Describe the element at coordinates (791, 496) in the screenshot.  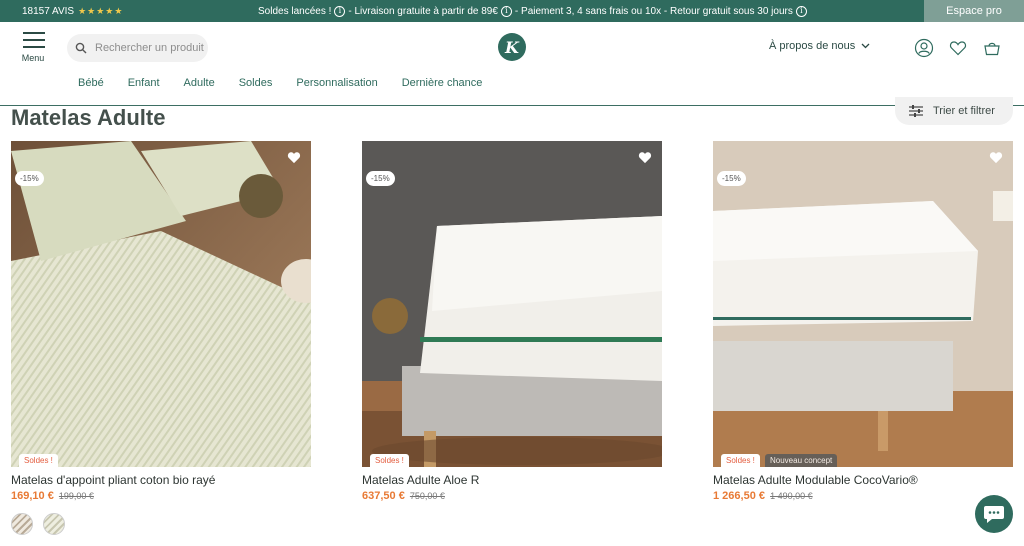
I see `old-price: 1 490,00 €` at that location.